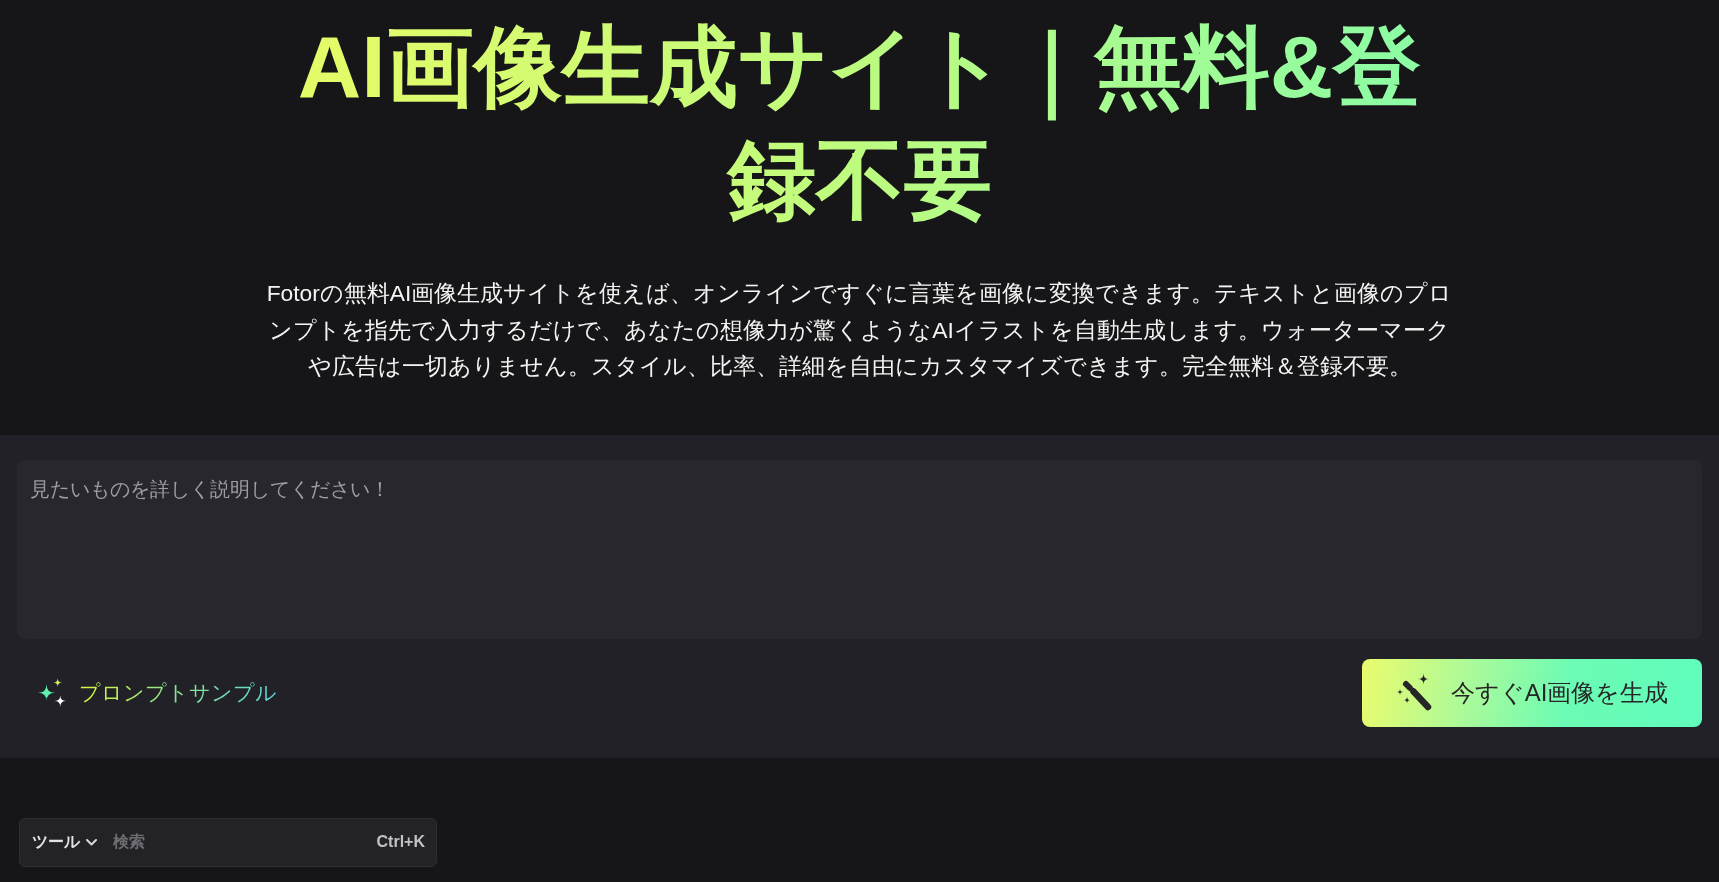 The image size is (1719, 882). I want to click on search-bar: ツール 検索 Ctrl+K, so click(228, 842).